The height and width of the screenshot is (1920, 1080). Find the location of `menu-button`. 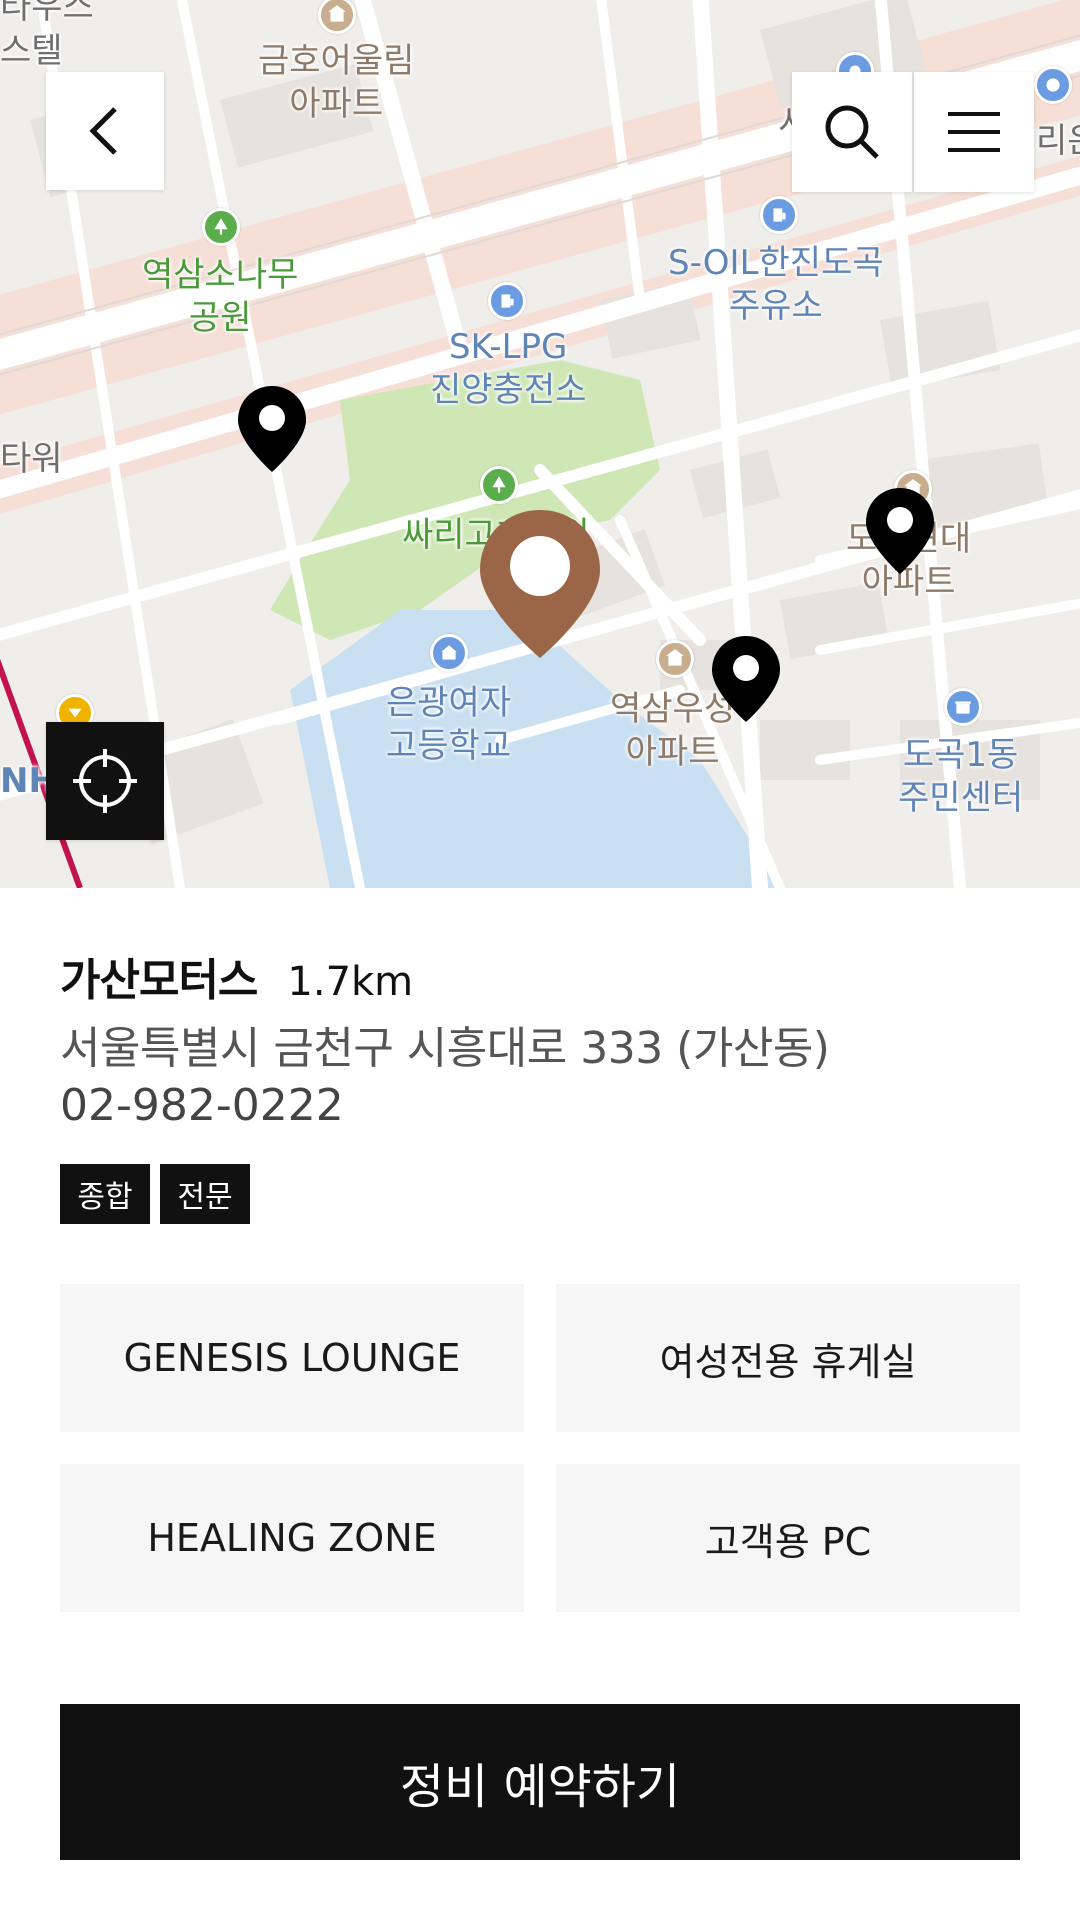

menu-button is located at coordinates (974, 132).